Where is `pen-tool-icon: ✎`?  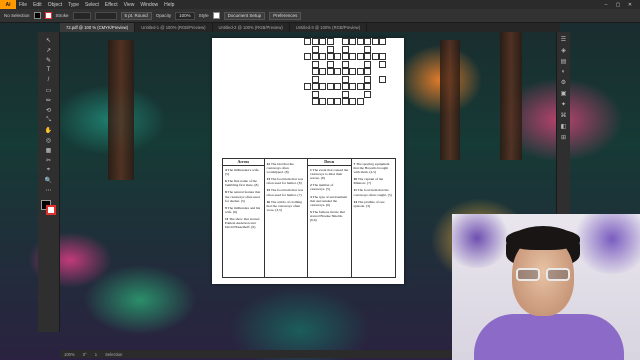 pen-tool-icon: ✎ is located at coordinates (49, 60).